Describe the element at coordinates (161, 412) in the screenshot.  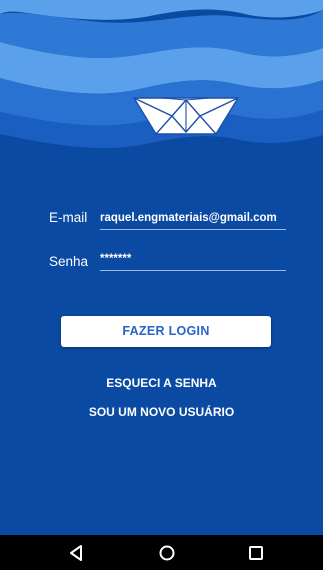
I see `new-user-link: SOU UM NOVO USUÁRIO` at that location.